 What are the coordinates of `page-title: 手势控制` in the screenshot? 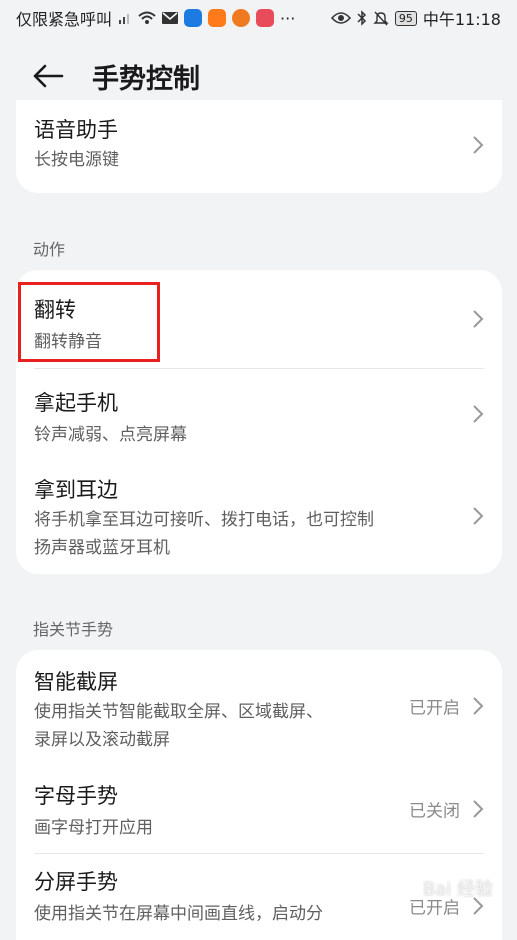 It's located at (146, 79).